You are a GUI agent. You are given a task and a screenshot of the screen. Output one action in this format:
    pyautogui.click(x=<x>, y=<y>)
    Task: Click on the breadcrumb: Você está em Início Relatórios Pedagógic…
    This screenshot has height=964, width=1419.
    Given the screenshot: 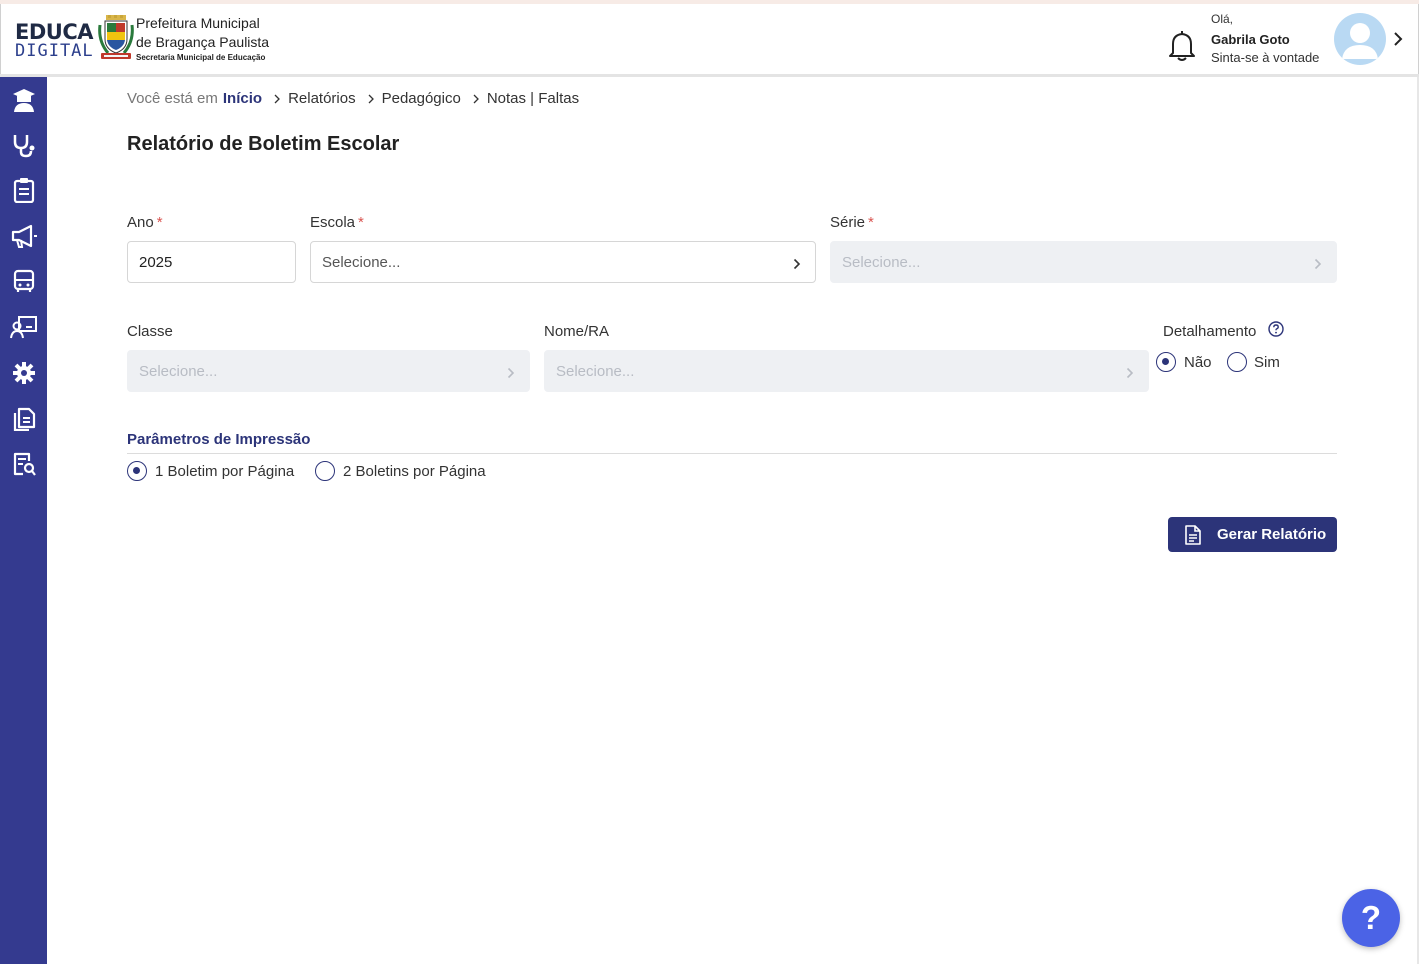 What is the action you would take?
    pyautogui.click(x=353, y=98)
    